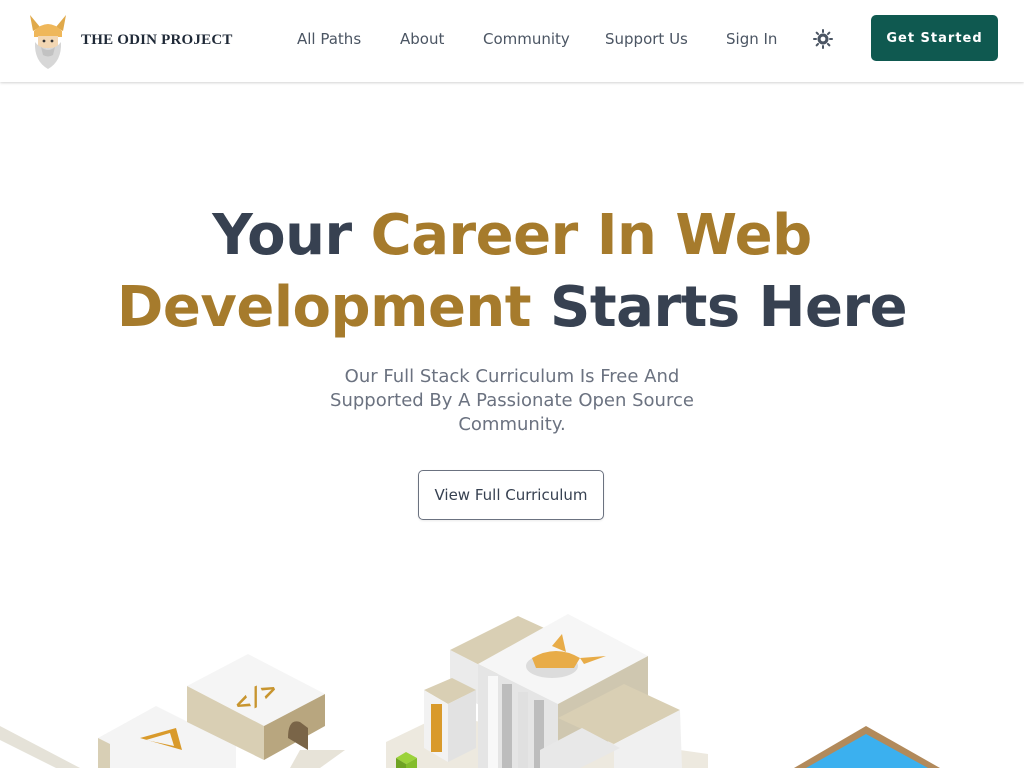 The width and height of the screenshot is (1024, 768). What do you see at coordinates (751, 39) in the screenshot?
I see `nav-link-sign-in: Sign In` at bounding box center [751, 39].